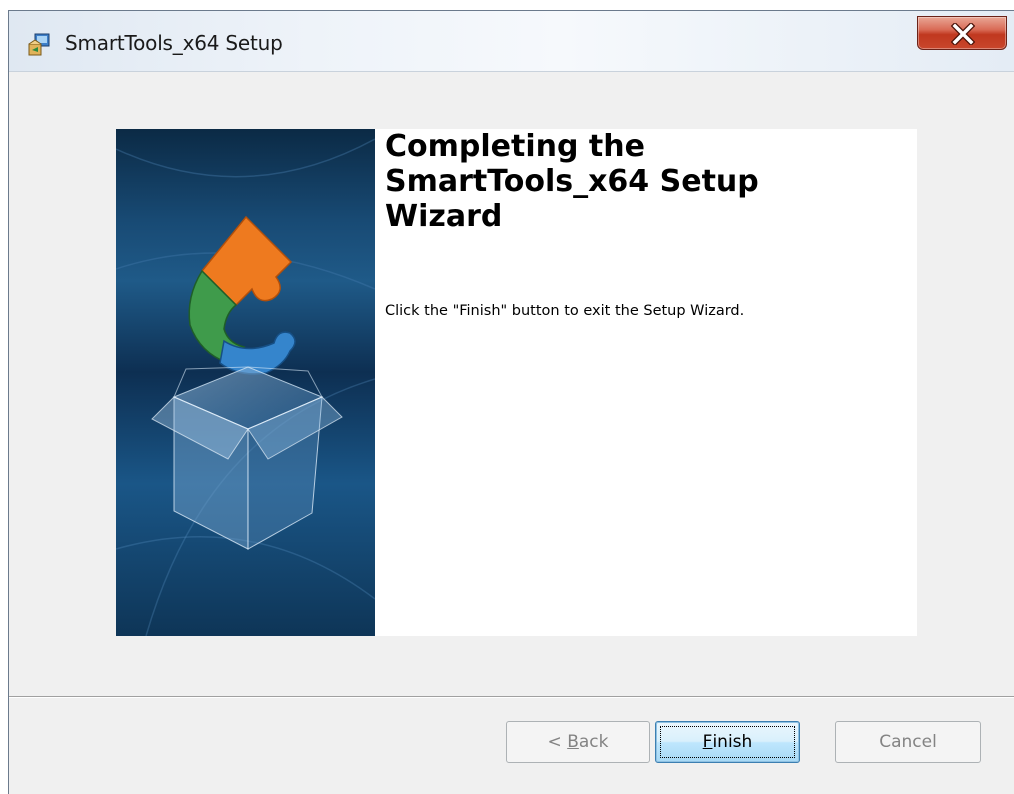 The height and width of the screenshot is (794, 1014). I want to click on back-button-label: ack, so click(593, 742).